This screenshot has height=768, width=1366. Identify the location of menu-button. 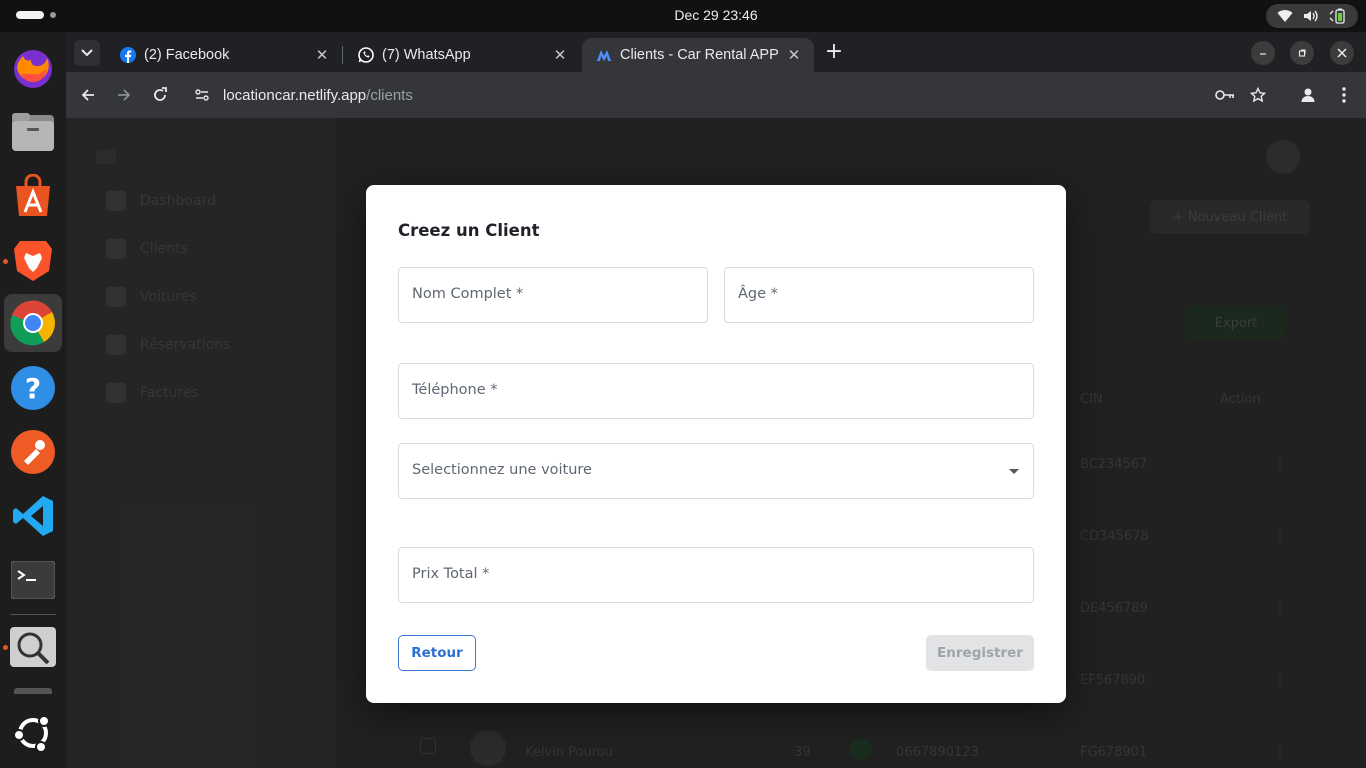
(1344, 95).